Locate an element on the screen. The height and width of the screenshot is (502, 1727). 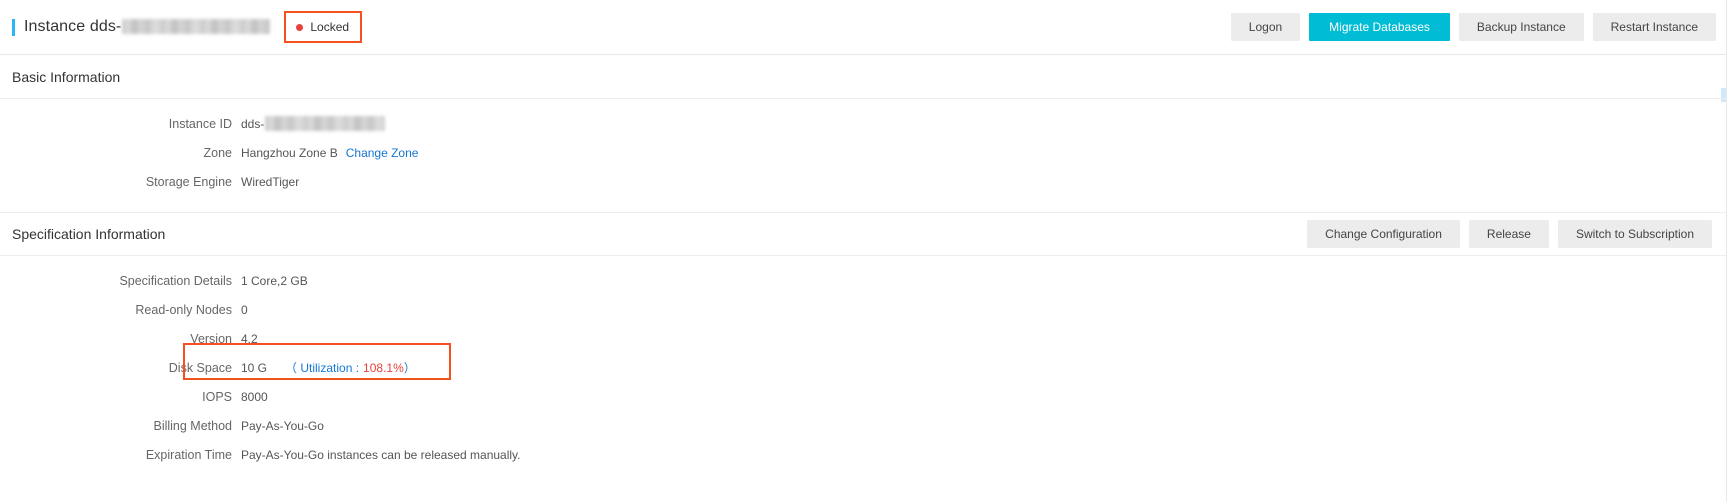
value-zone: Hangzhou Zone B Change Zone is located at coordinates (329, 153).